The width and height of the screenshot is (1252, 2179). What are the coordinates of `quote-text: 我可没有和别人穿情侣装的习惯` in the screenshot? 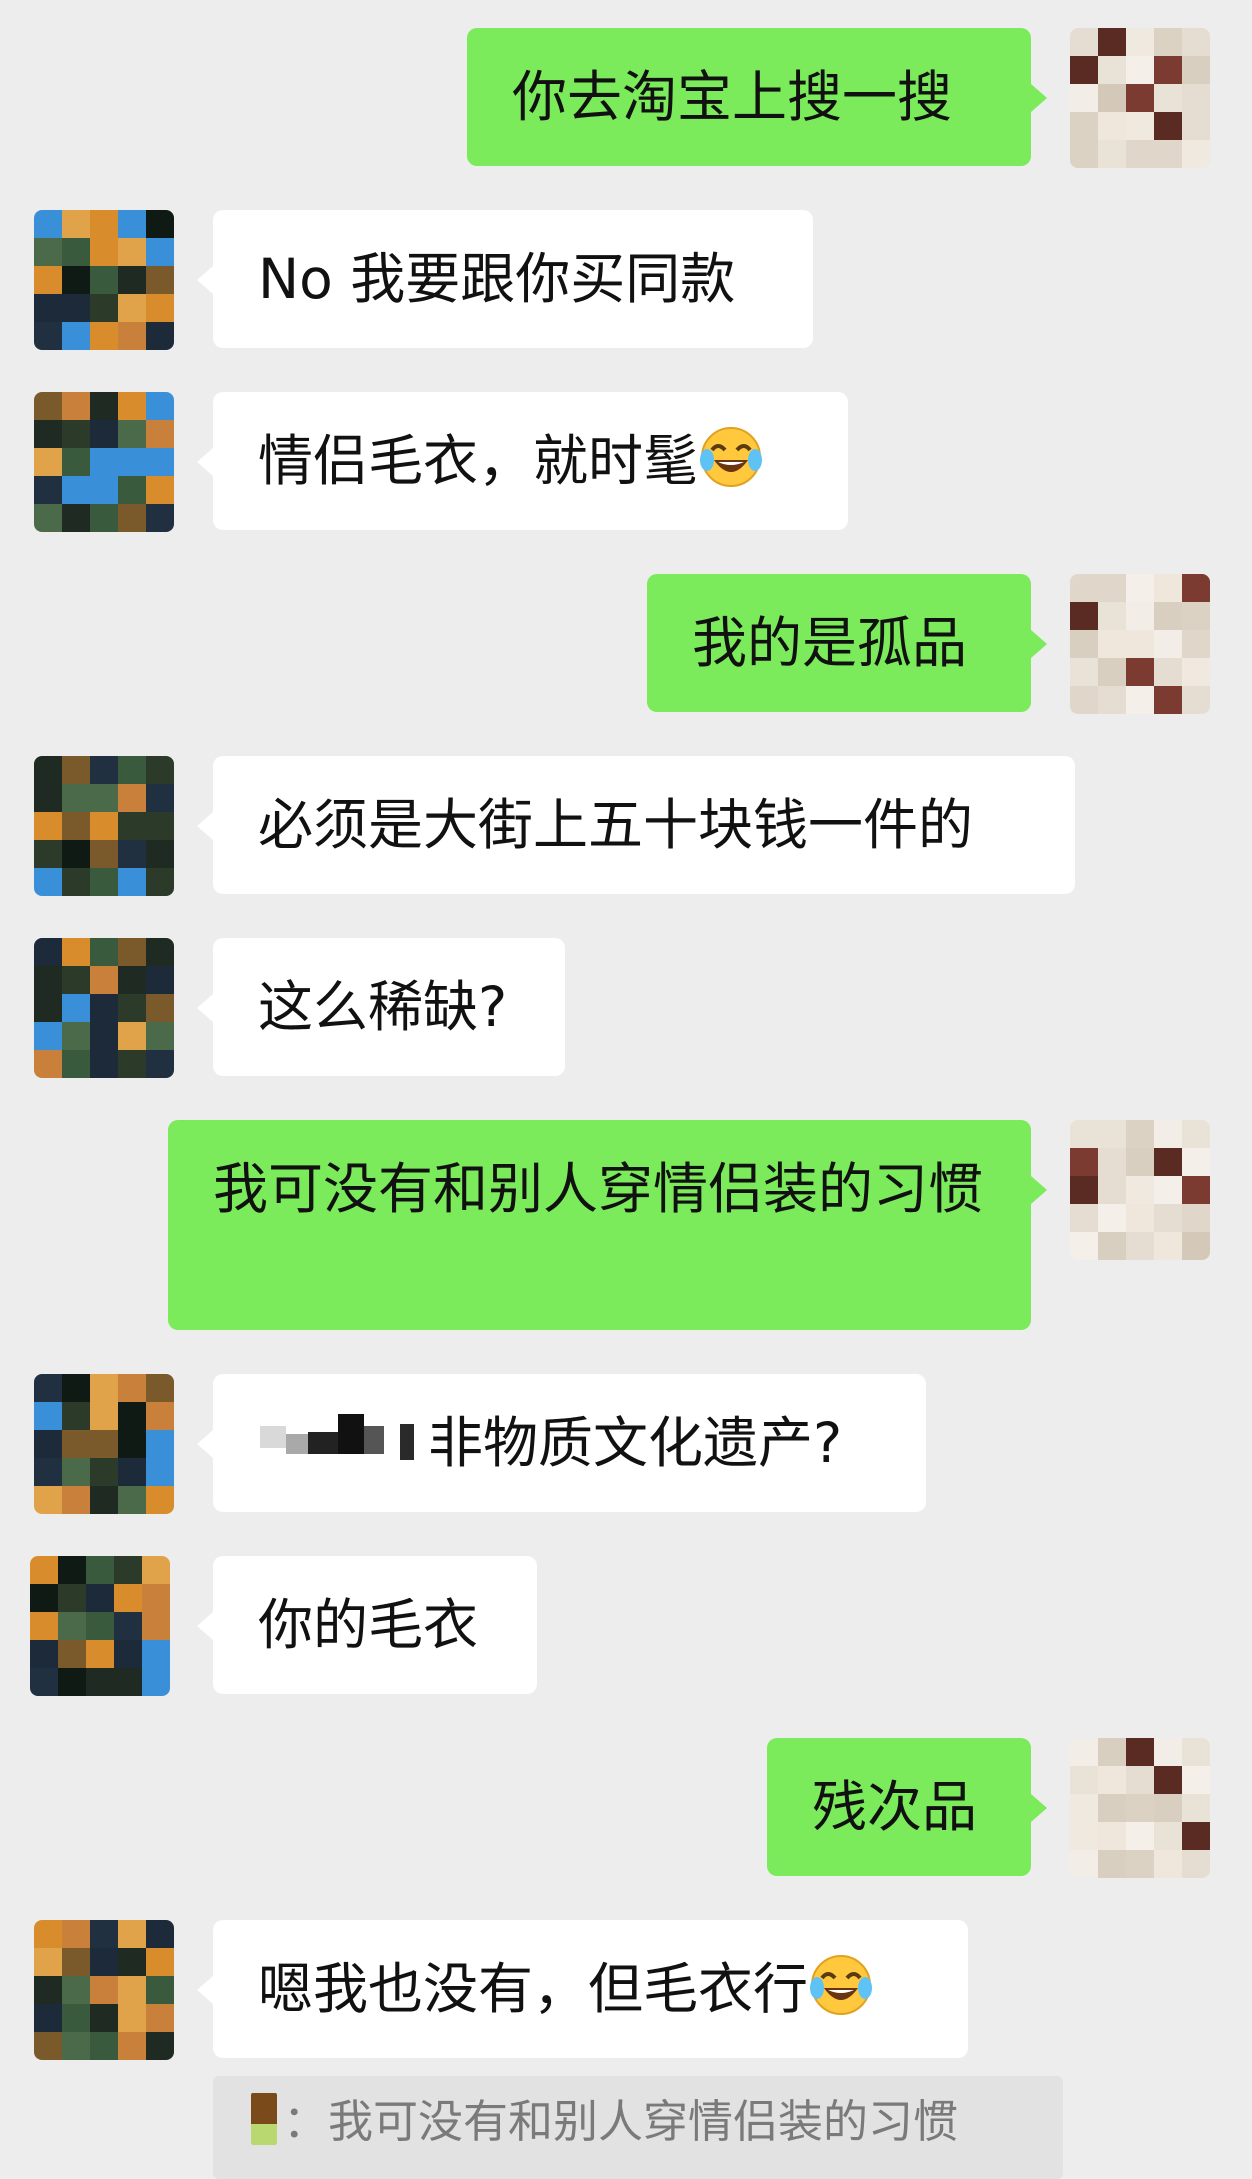 It's located at (643, 2121).